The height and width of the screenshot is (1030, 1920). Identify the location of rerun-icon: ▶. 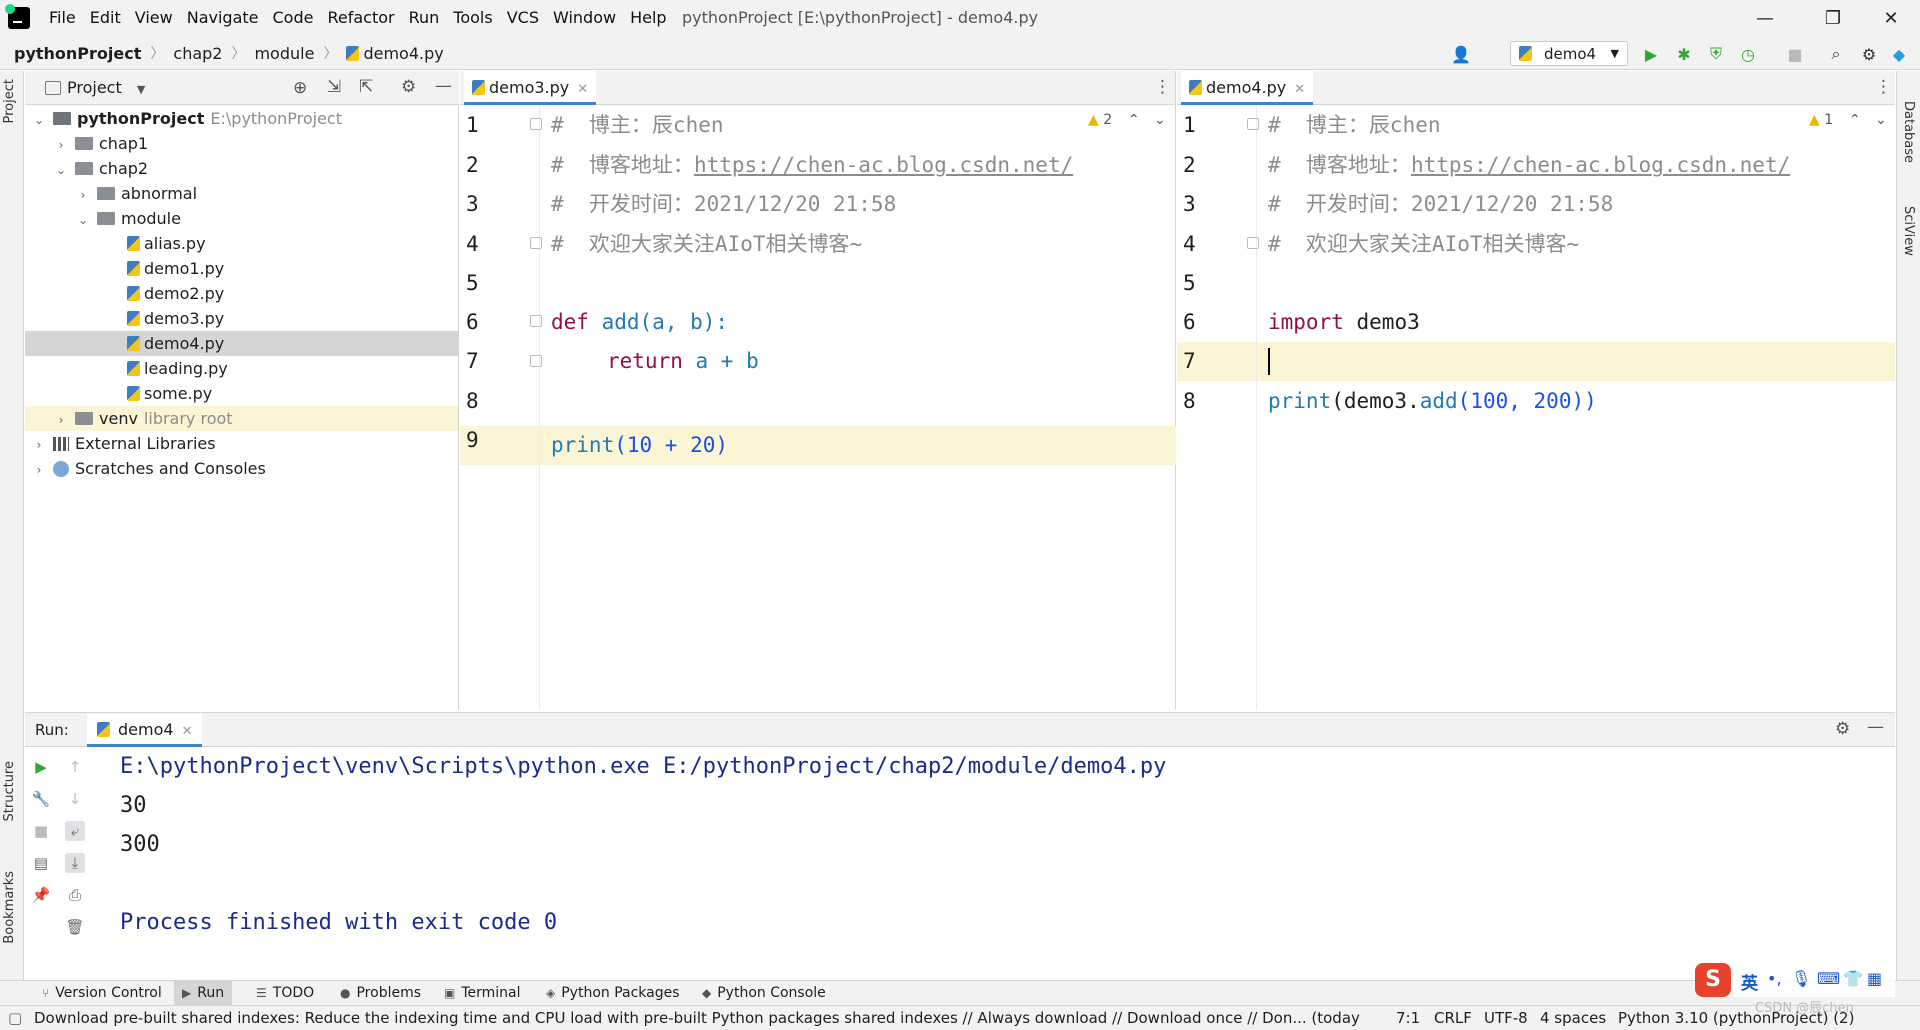
(41, 767).